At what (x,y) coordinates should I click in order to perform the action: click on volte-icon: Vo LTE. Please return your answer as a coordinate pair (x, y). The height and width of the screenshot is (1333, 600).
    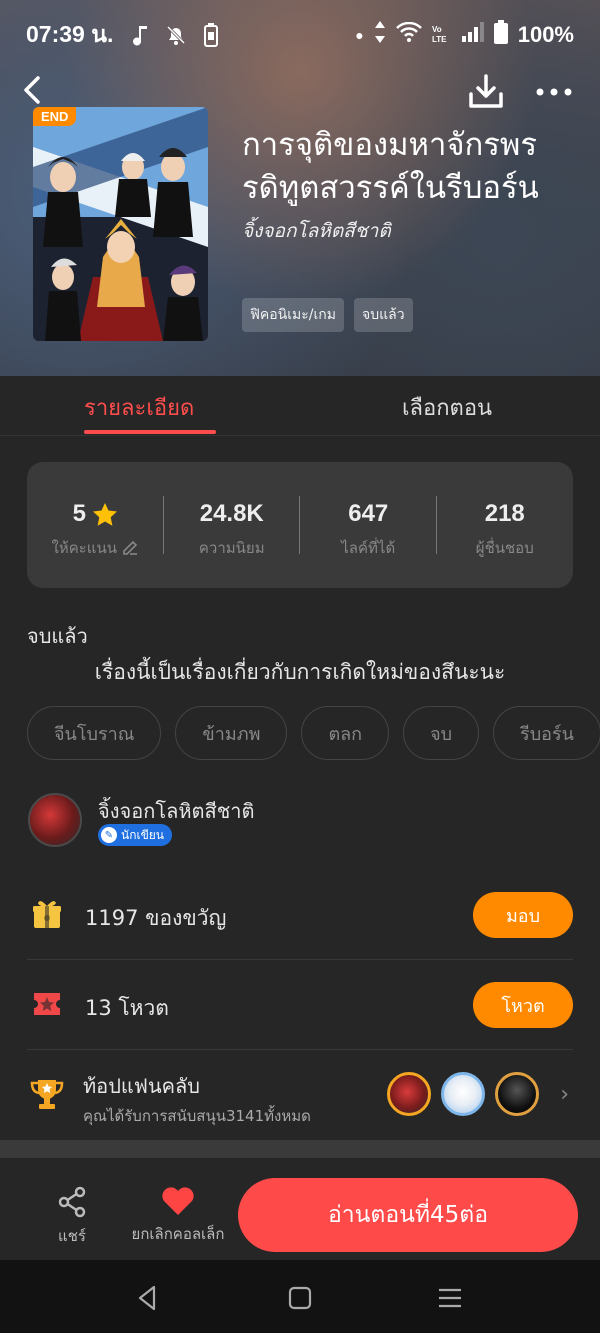
    Looking at the image, I should click on (442, 35).